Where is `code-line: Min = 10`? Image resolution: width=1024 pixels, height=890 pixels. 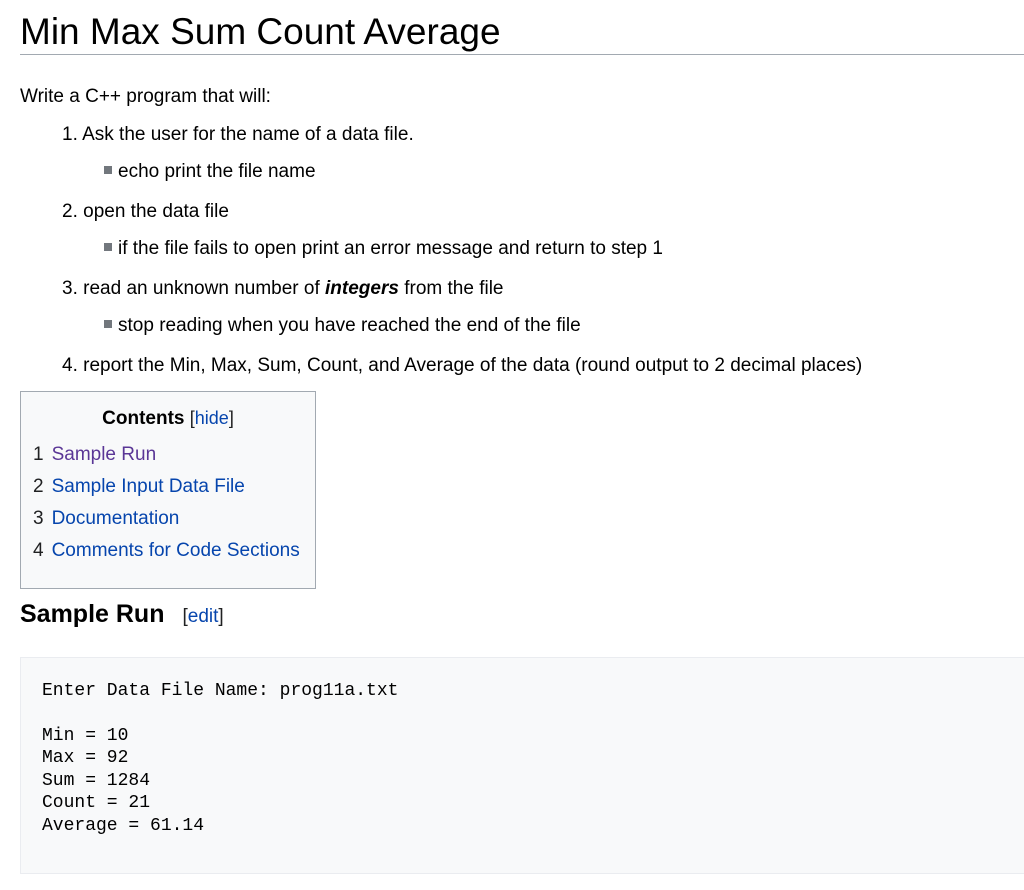
code-line: Min = 10 is located at coordinates (85, 735).